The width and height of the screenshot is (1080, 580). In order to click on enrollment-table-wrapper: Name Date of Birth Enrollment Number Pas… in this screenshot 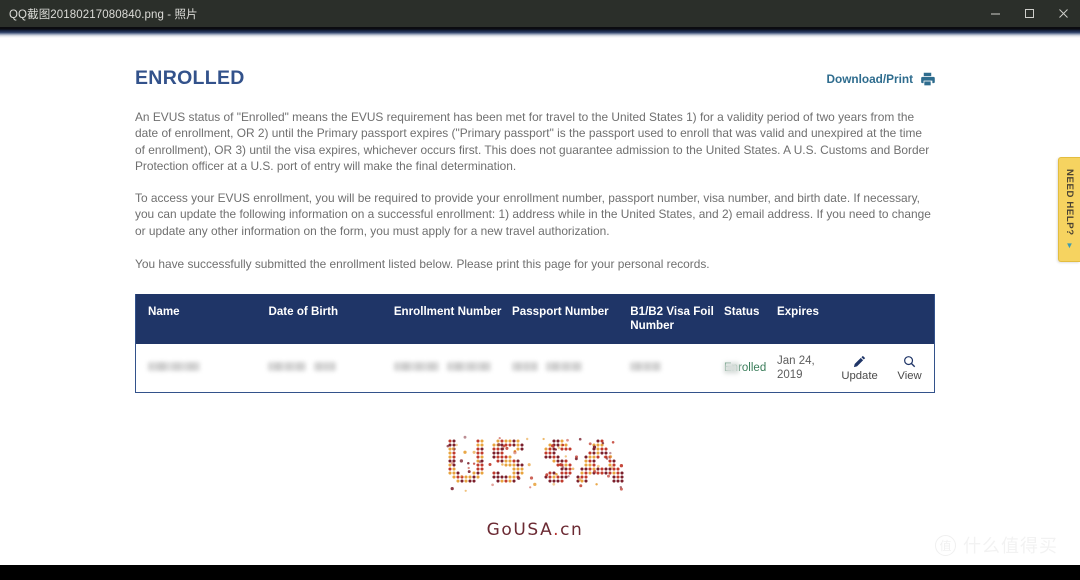, I will do `click(535, 344)`.